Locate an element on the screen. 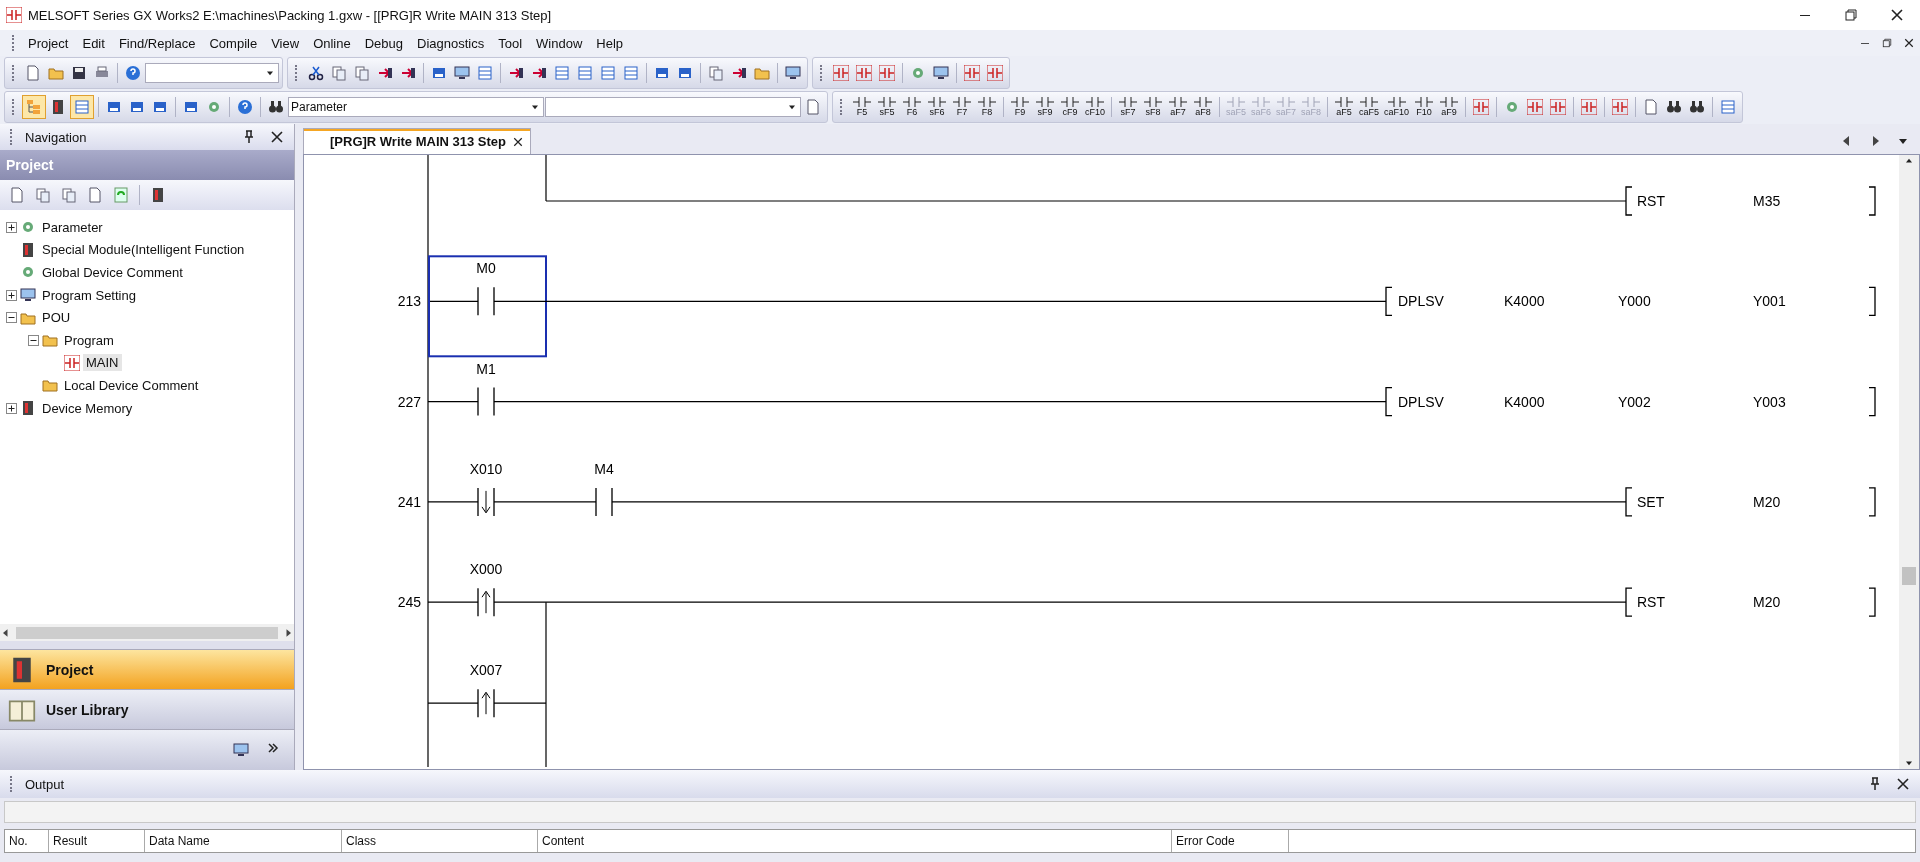 This screenshot has height=862, width=1920. tree-item: MAIN is located at coordinates (102, 363).